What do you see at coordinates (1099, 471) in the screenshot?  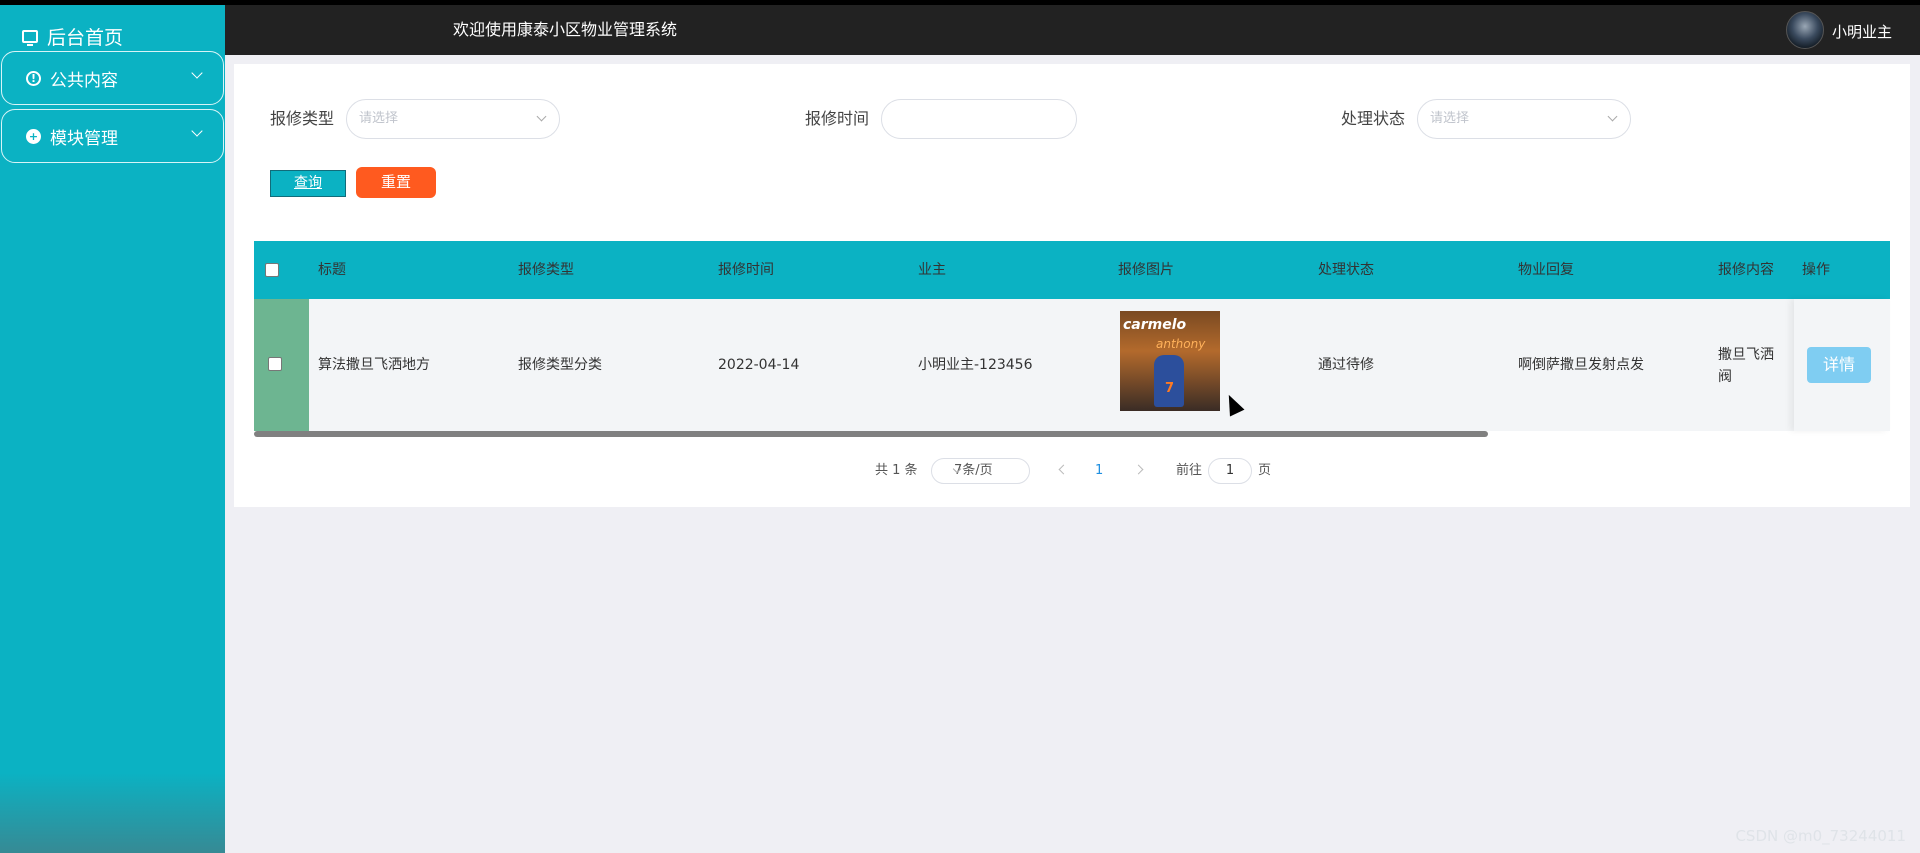 I see `current-page: 1` at bounding box center [1099, 471].